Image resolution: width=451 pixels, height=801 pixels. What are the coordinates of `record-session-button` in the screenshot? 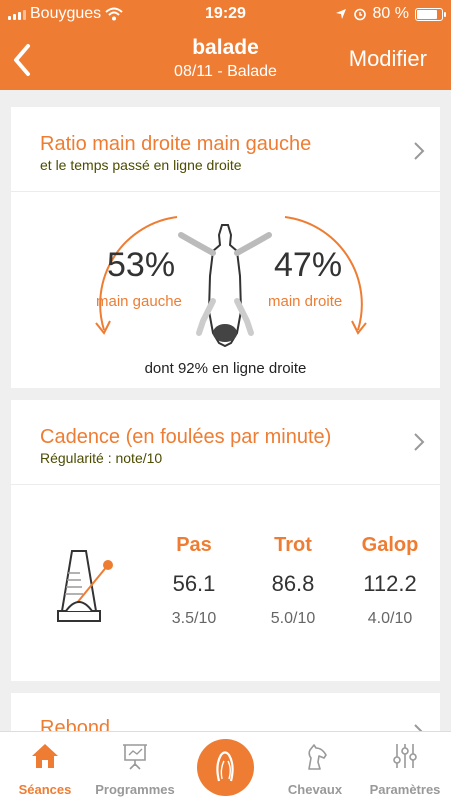 It's located at (225, 767).